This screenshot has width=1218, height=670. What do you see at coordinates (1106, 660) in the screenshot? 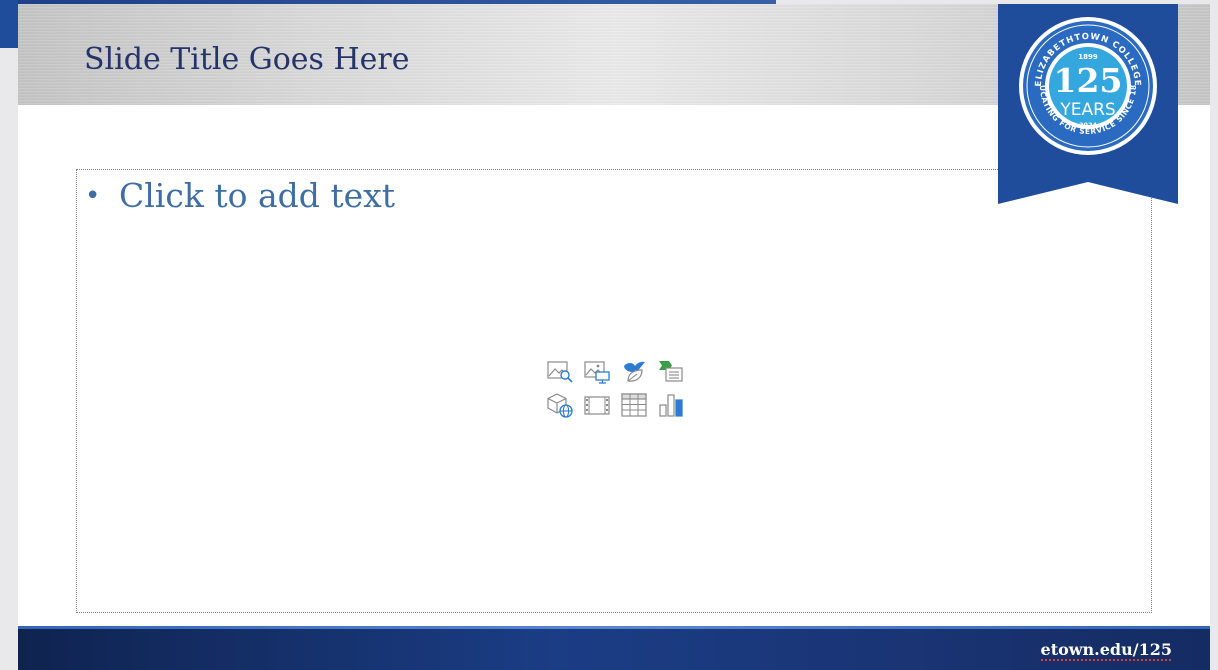
I see `spellcheck-underline` at bounding box center [1106, 660].